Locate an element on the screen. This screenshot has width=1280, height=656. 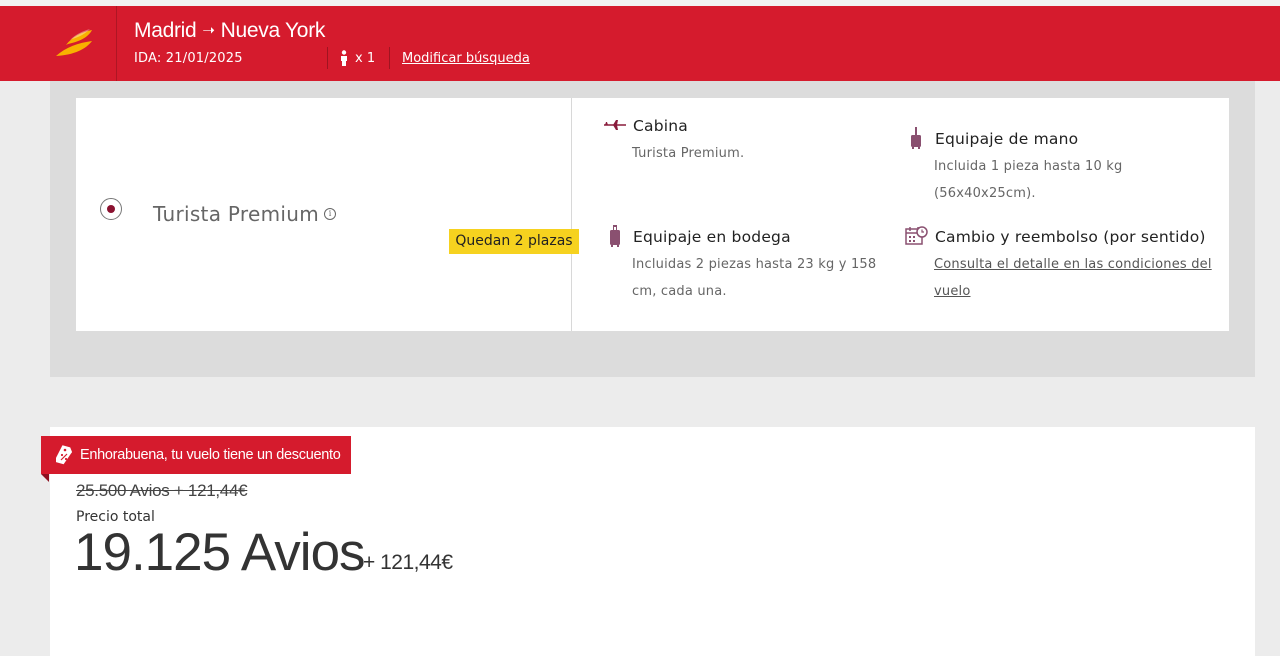
checked-bag-desc-line1: Incluidas 2 piezas hasta 23 kg y 158 is located at coordinates (754, 264).